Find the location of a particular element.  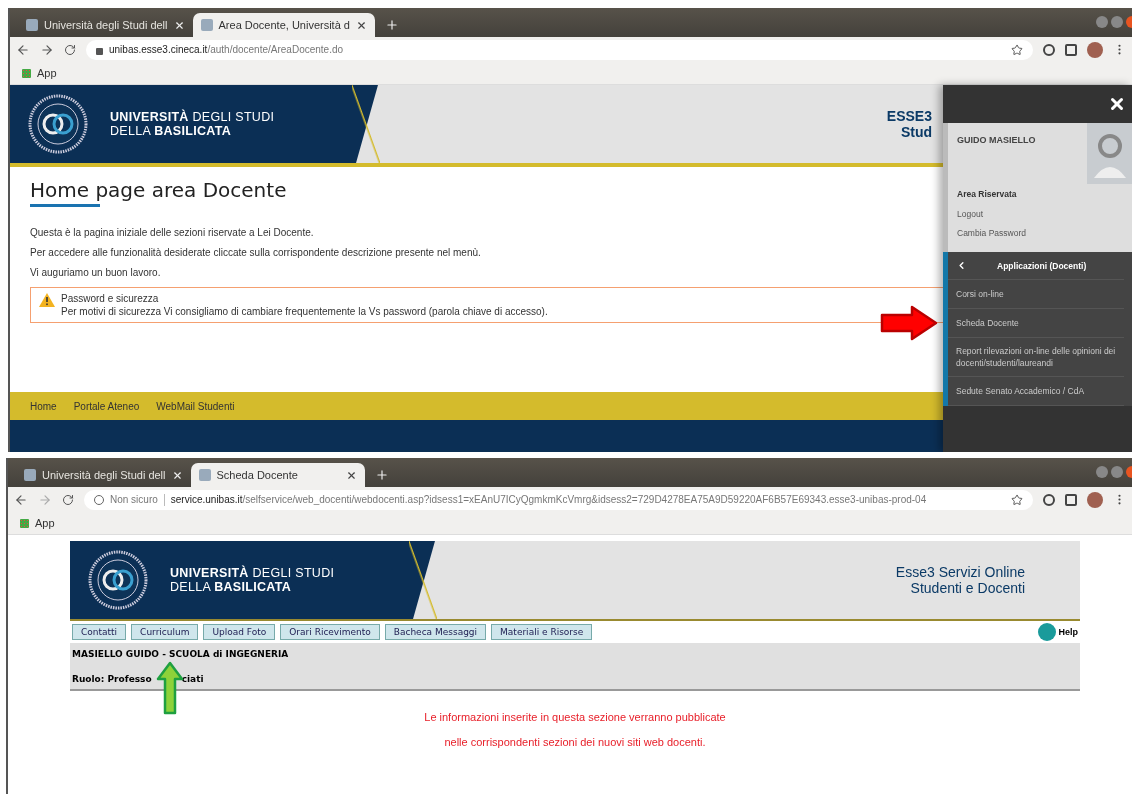

user-name: GUIDO MASIELLO is located at coordinates (997, 140).